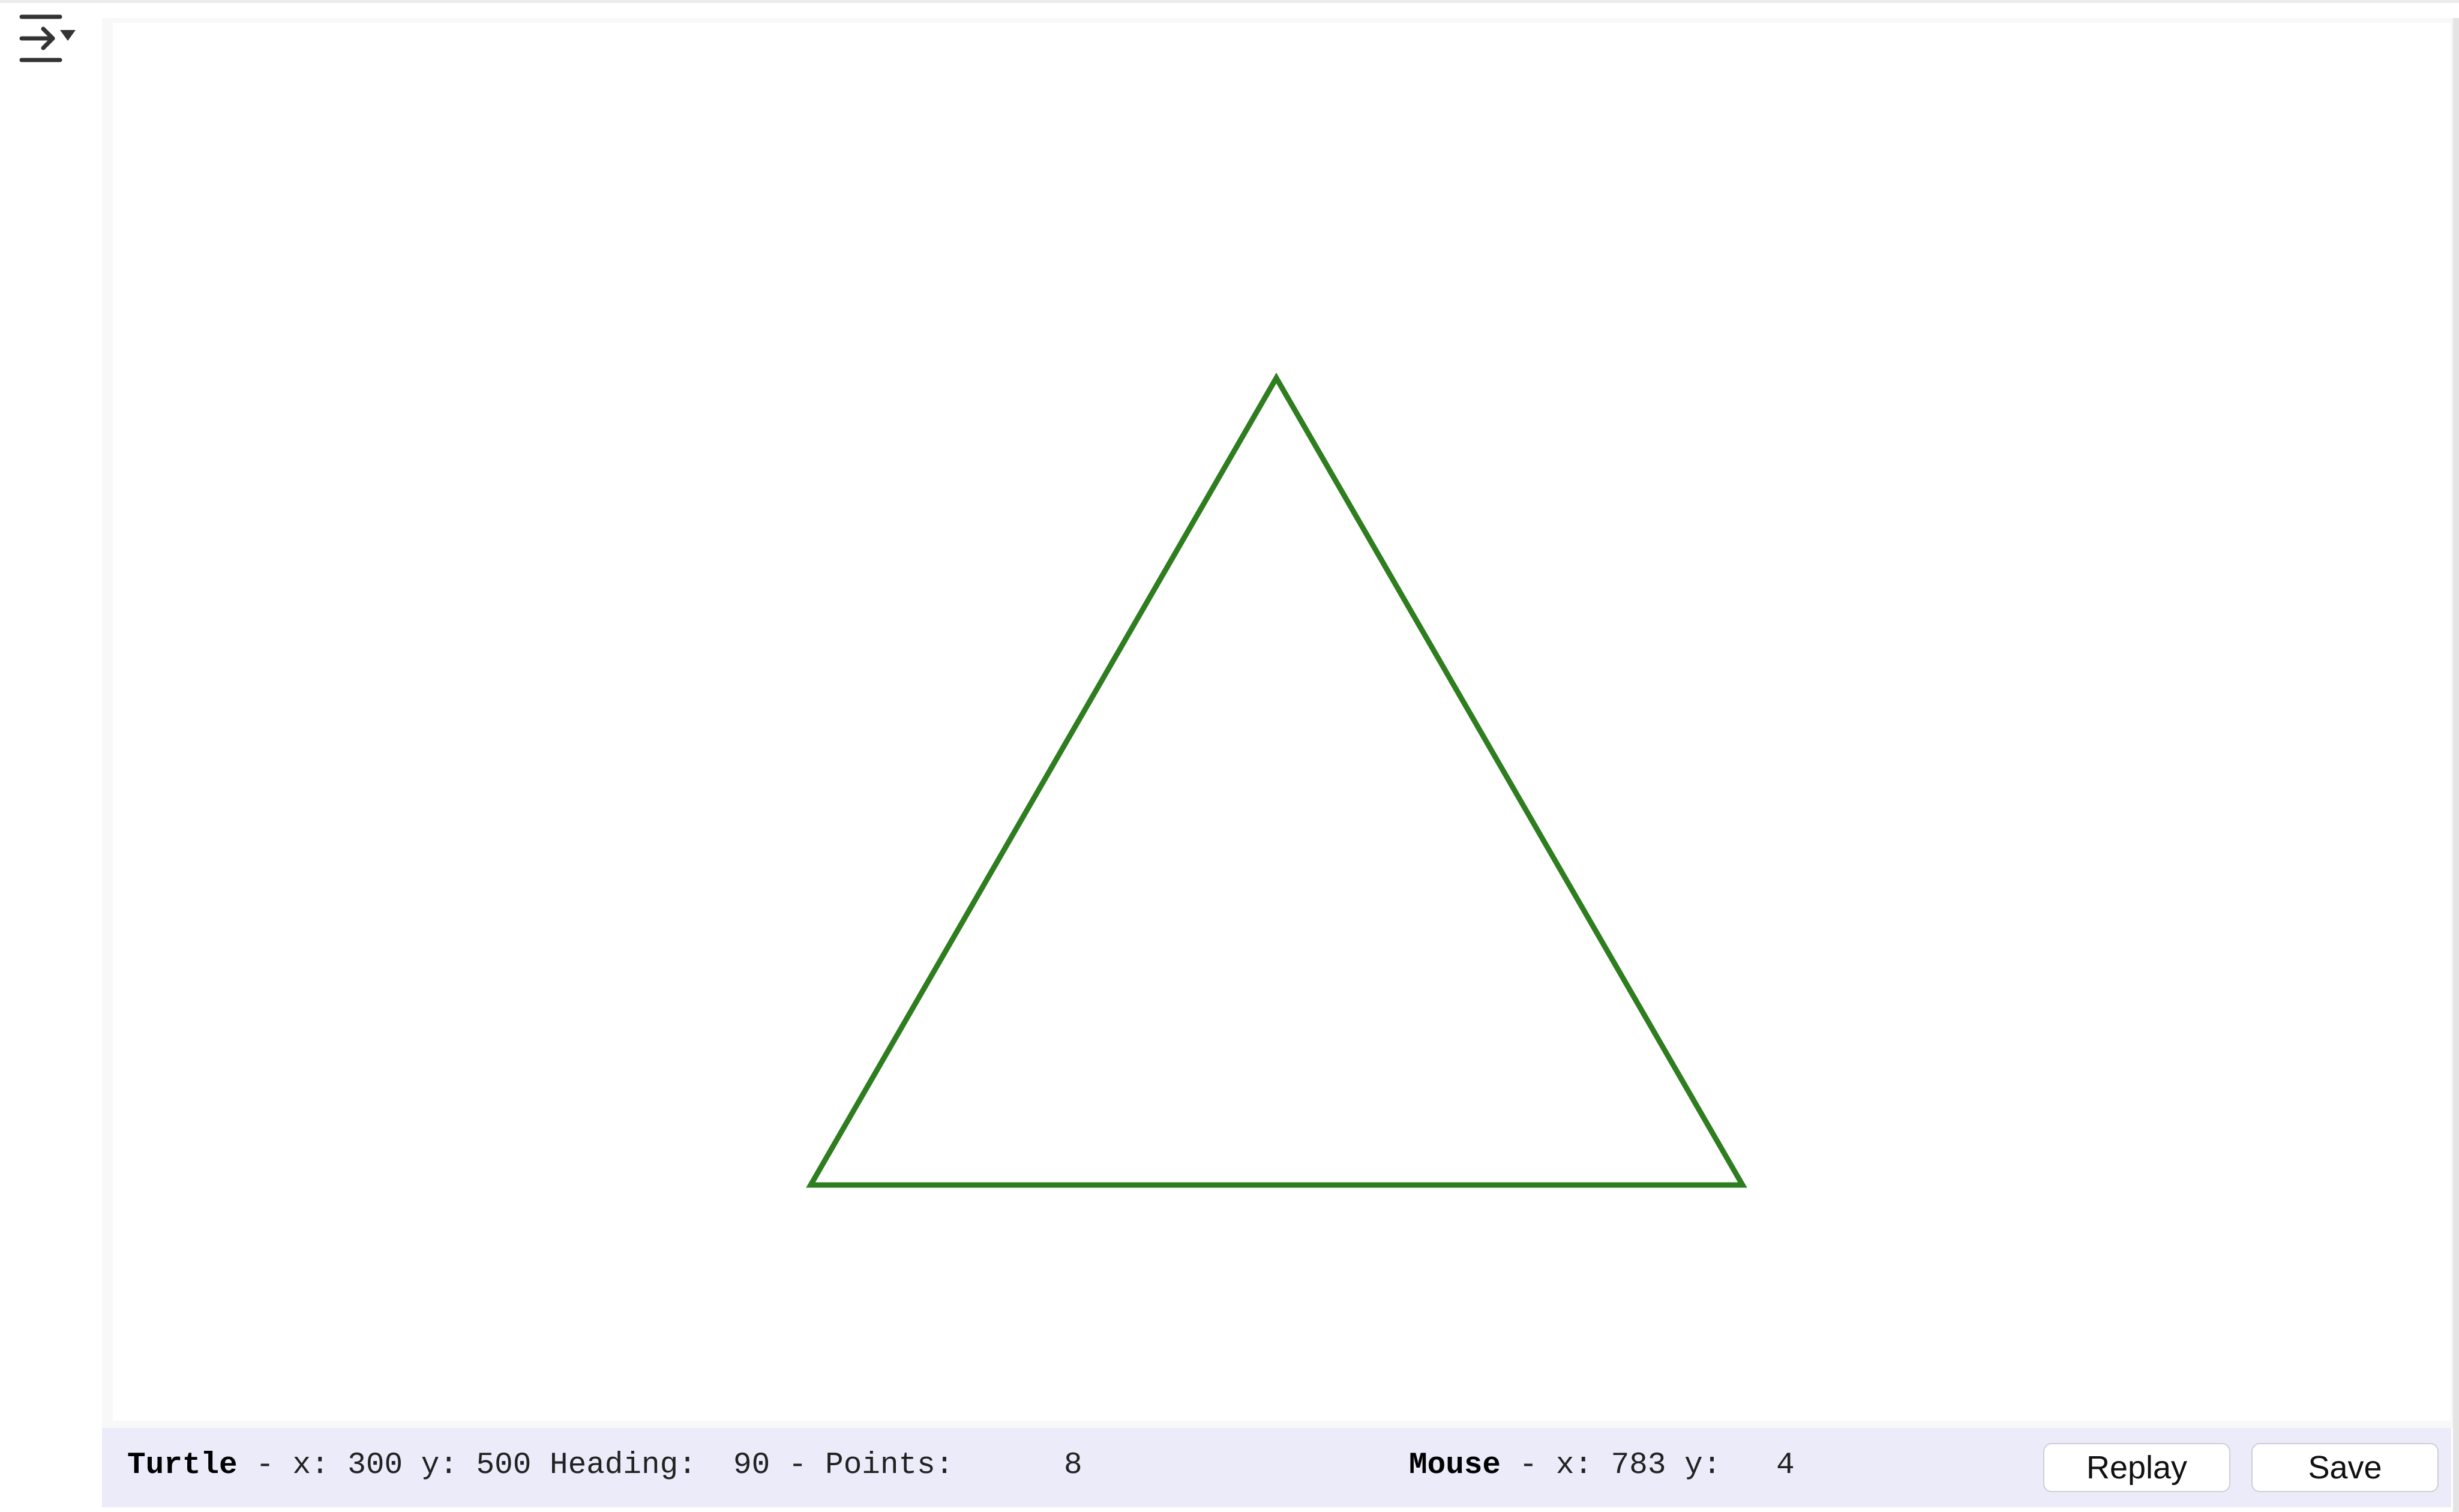 The width and height of the screenshot is (2459, 1512). I want to click on turtle-label: Turtle, so click(182, 1465).